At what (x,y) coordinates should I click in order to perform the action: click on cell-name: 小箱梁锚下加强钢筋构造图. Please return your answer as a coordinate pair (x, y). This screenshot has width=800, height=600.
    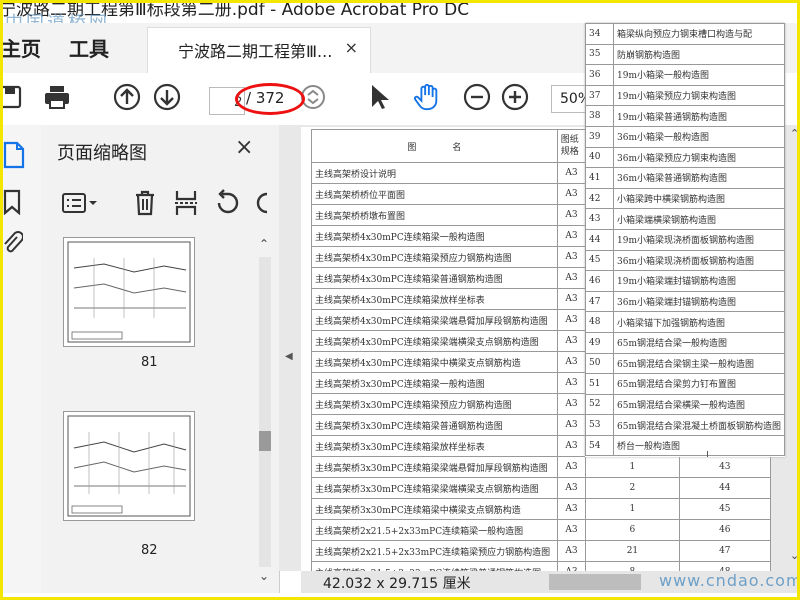
    Looking at the image, I should click on (699, 322).